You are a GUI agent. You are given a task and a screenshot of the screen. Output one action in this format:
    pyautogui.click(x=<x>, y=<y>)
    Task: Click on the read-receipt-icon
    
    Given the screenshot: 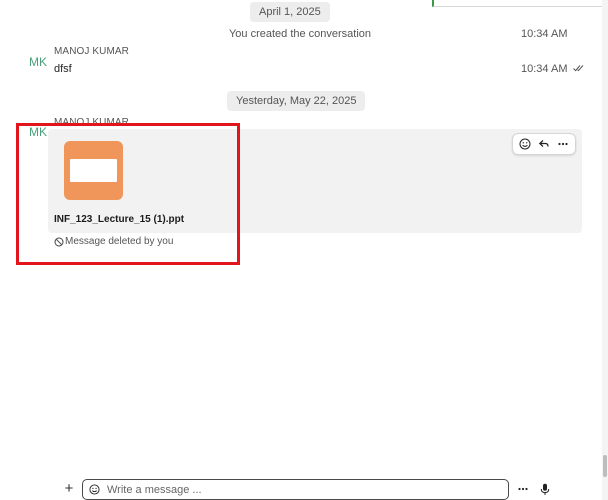 What is the action you would take?
    pyautogui.click(x=578, y=69)
    